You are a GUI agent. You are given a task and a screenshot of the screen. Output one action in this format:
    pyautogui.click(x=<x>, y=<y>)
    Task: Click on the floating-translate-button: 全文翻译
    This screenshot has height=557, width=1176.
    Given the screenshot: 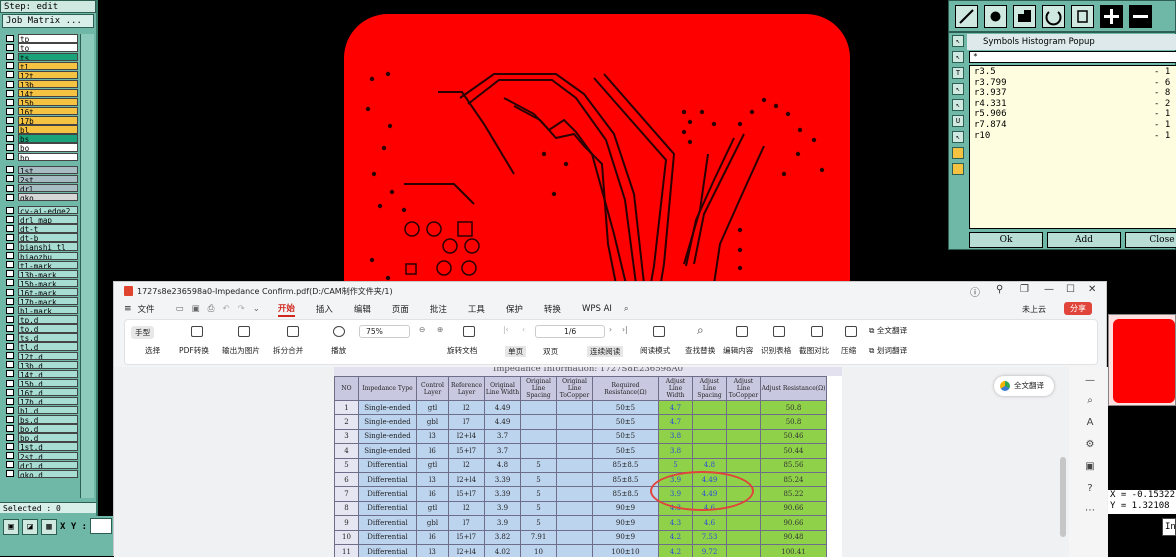 What is the action you would take?
    pyautogui.click(x=1024, y=386)
    